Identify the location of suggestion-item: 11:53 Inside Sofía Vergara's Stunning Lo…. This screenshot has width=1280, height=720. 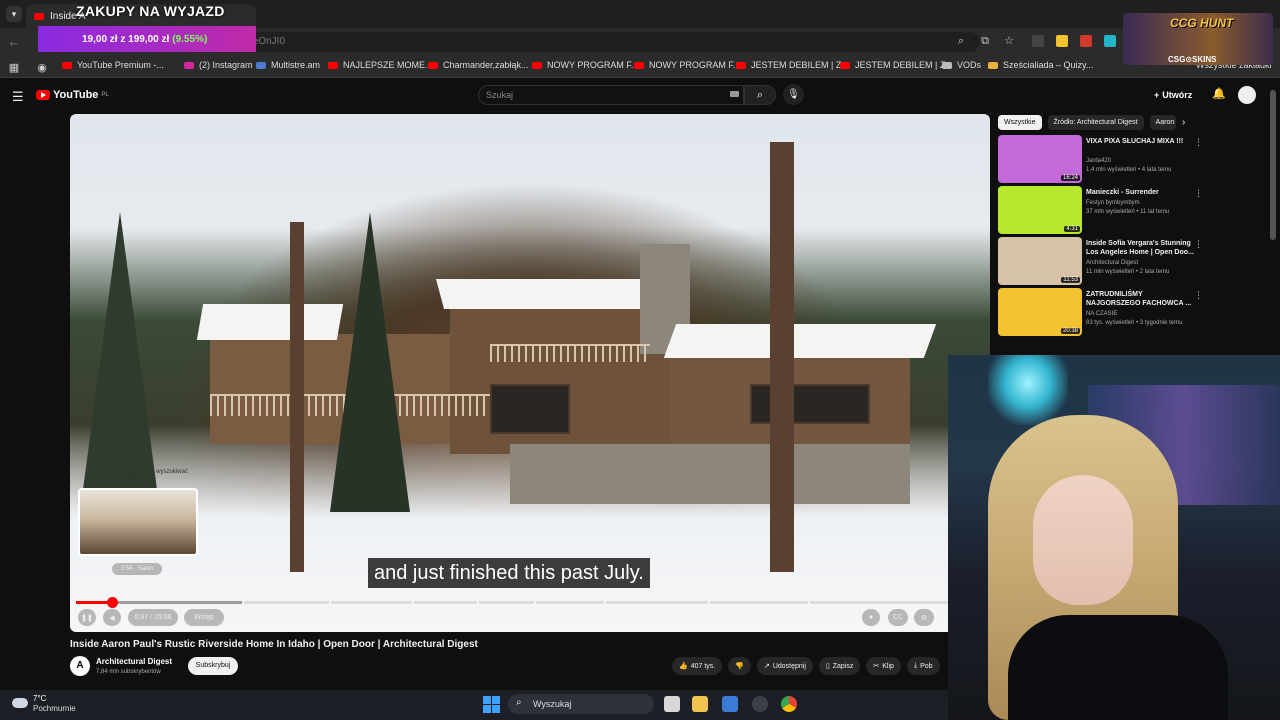
(1108, 262).